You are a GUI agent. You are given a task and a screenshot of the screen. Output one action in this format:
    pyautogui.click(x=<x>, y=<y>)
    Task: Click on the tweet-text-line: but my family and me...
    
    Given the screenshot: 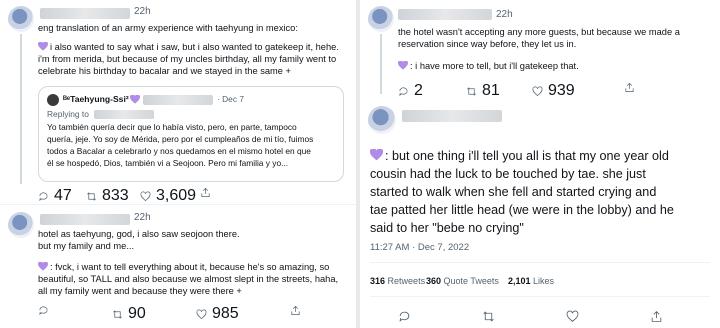 What is the action you would take?
    pyautogui.click(x=86, y=246)
    